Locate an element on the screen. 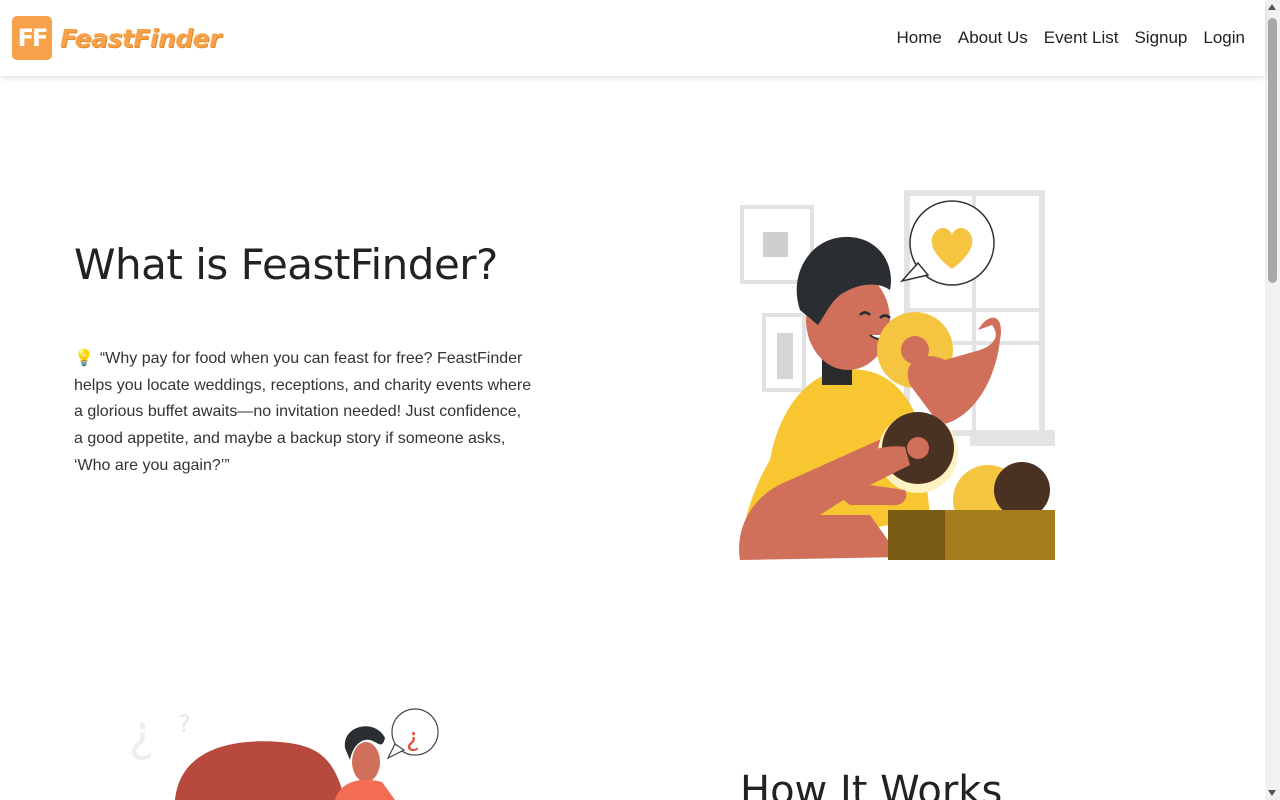 Image resolution: width=1280 pixels, height=800 pixels. nav-links: Home About Us Event List Signup Login is located at coordinates (1071, 38).